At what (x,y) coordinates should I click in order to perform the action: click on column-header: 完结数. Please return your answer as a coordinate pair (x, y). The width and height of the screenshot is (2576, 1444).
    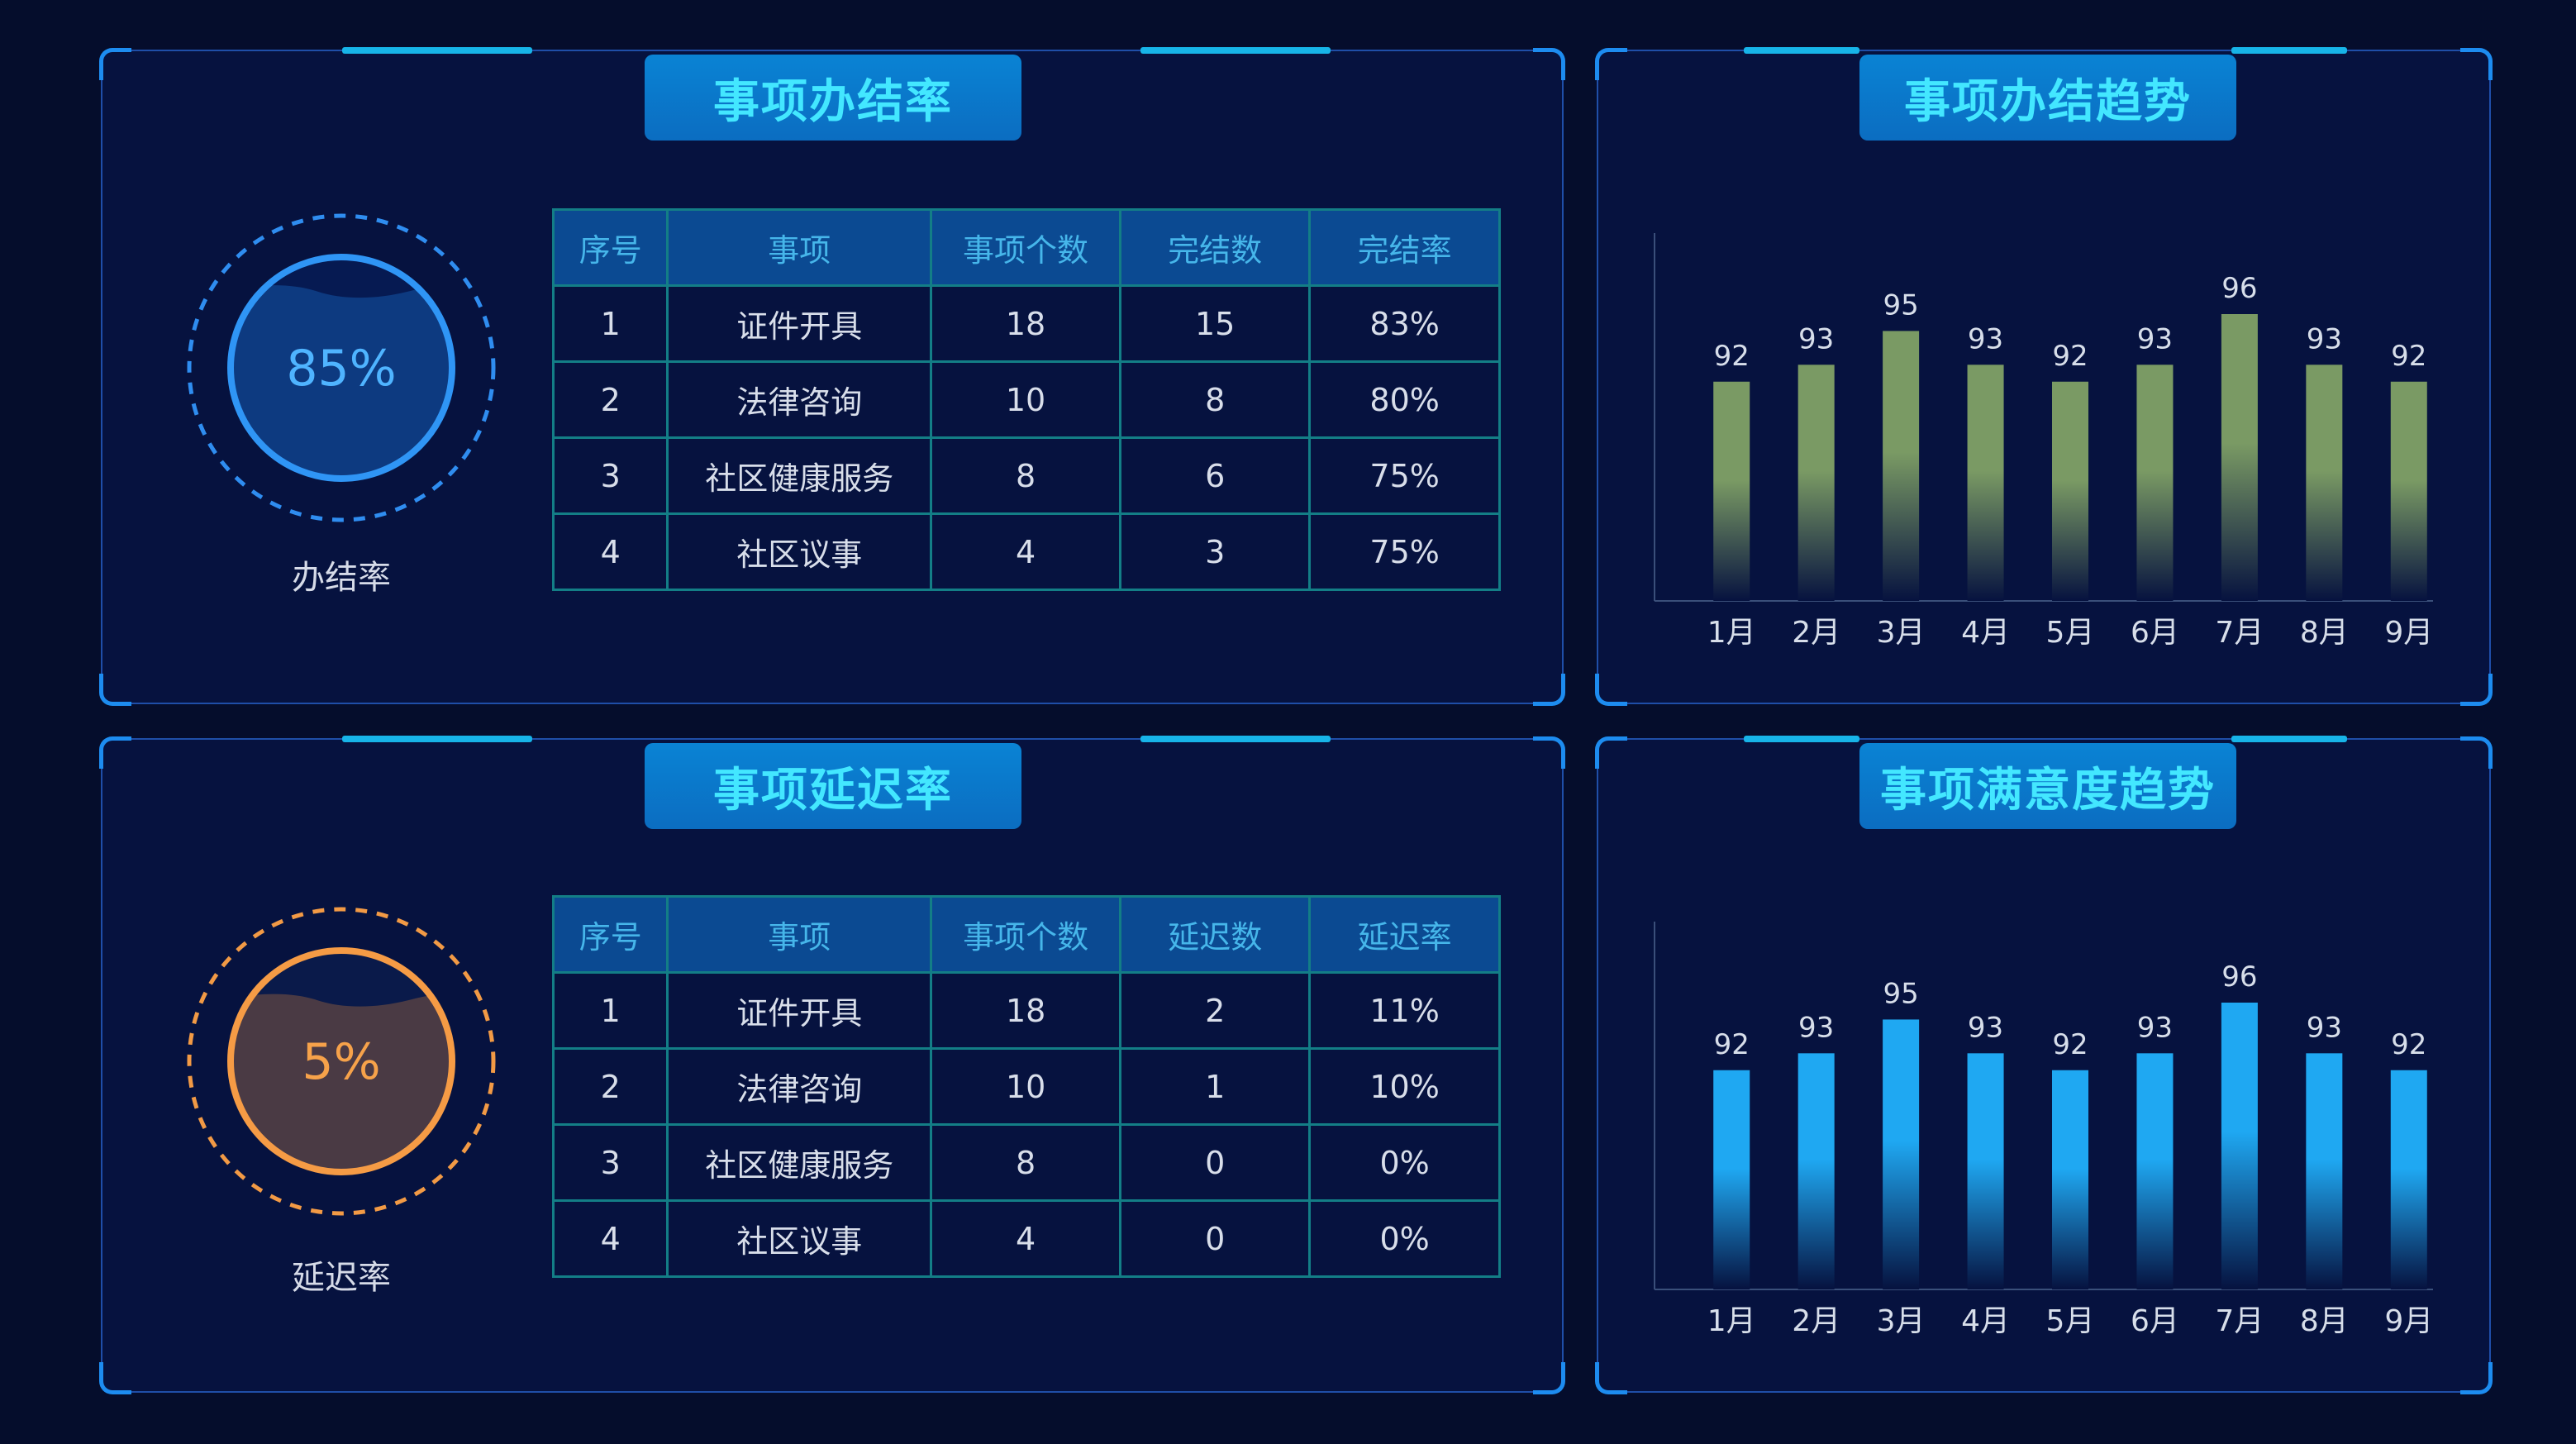
    Looking at the image, I should click on (1216, 247).